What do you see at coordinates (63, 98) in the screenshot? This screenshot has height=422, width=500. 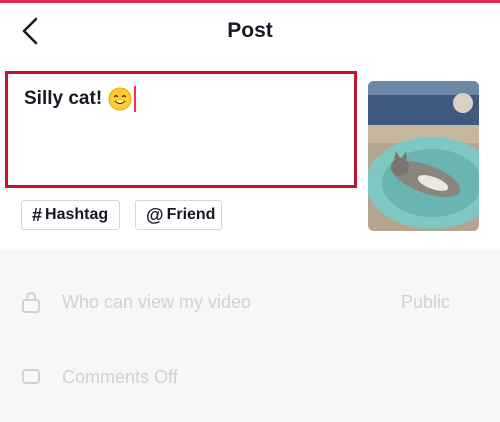 I see `caption-text: Silly cat!` at bounding box center [63, 98].